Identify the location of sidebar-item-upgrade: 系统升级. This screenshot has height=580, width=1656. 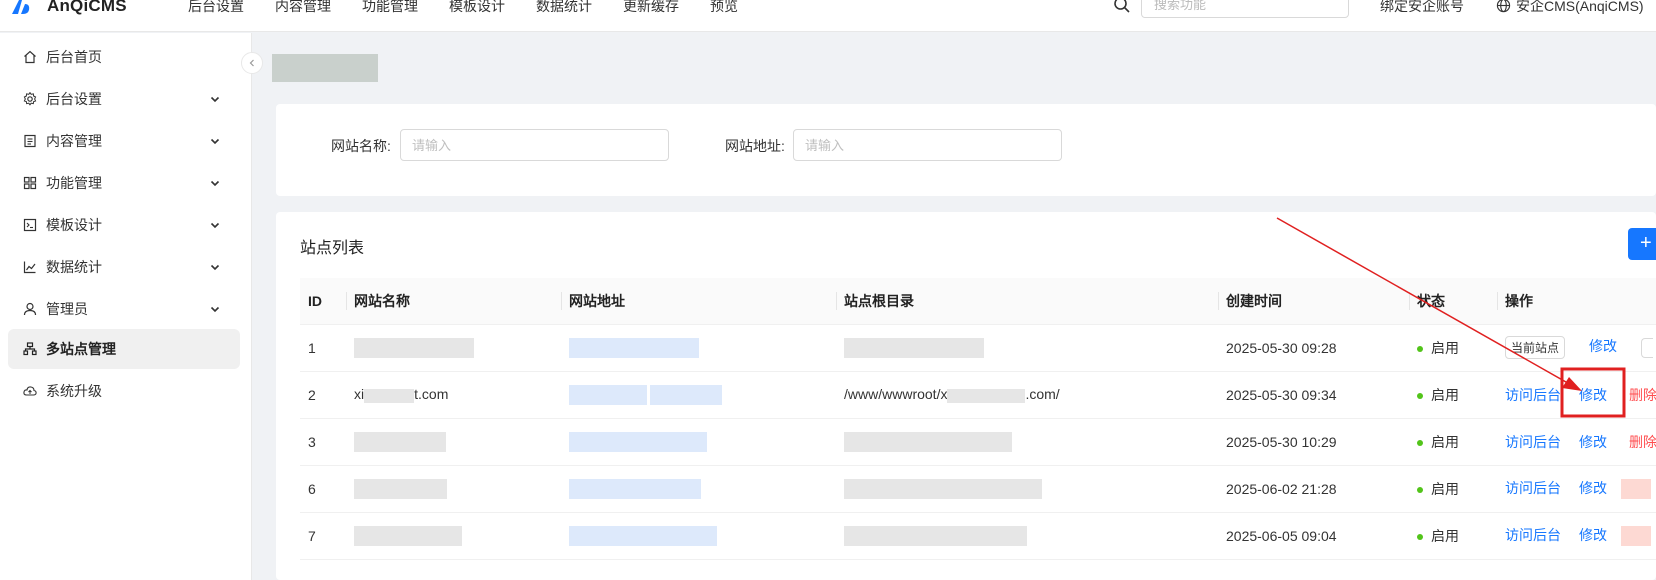
(124, 391).